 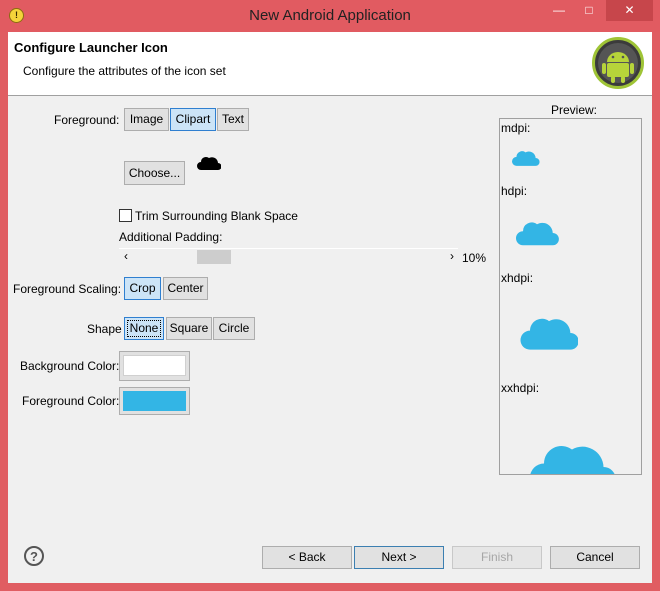 What do you see at coordinates (595, 557) in the screenshot?
I see `cancel-button: Cancel` at bounding box center [595, 557].